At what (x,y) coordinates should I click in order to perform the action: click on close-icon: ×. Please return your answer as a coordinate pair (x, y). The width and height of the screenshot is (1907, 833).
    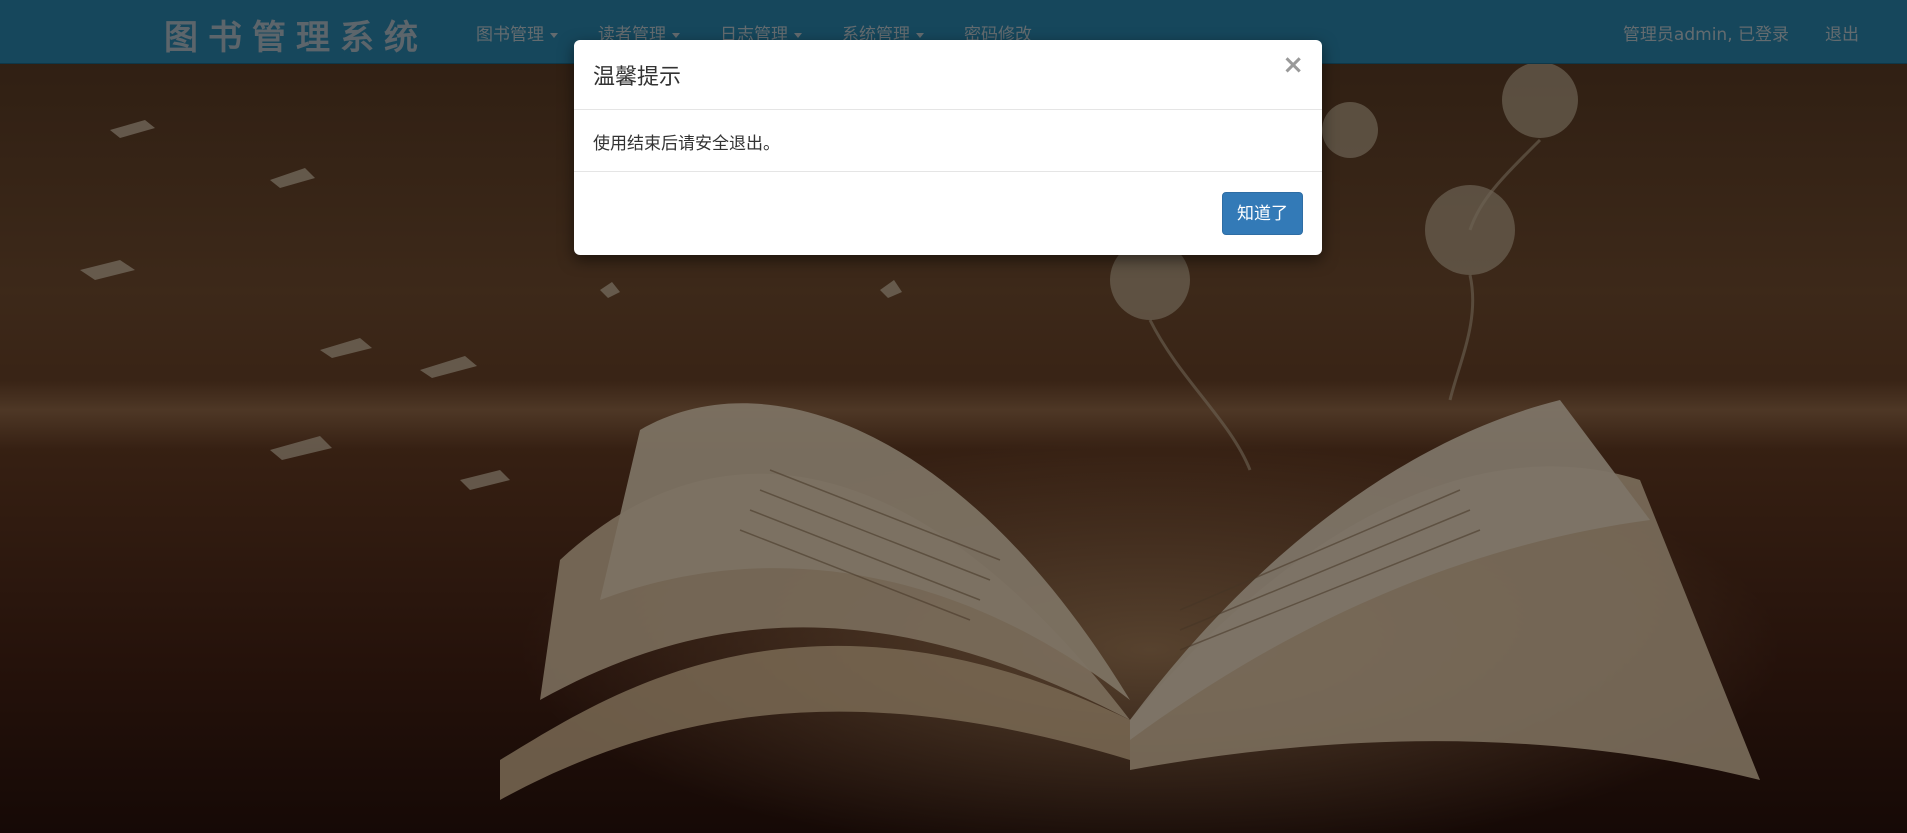
    Looking at the image, I should click on (1293, 65).